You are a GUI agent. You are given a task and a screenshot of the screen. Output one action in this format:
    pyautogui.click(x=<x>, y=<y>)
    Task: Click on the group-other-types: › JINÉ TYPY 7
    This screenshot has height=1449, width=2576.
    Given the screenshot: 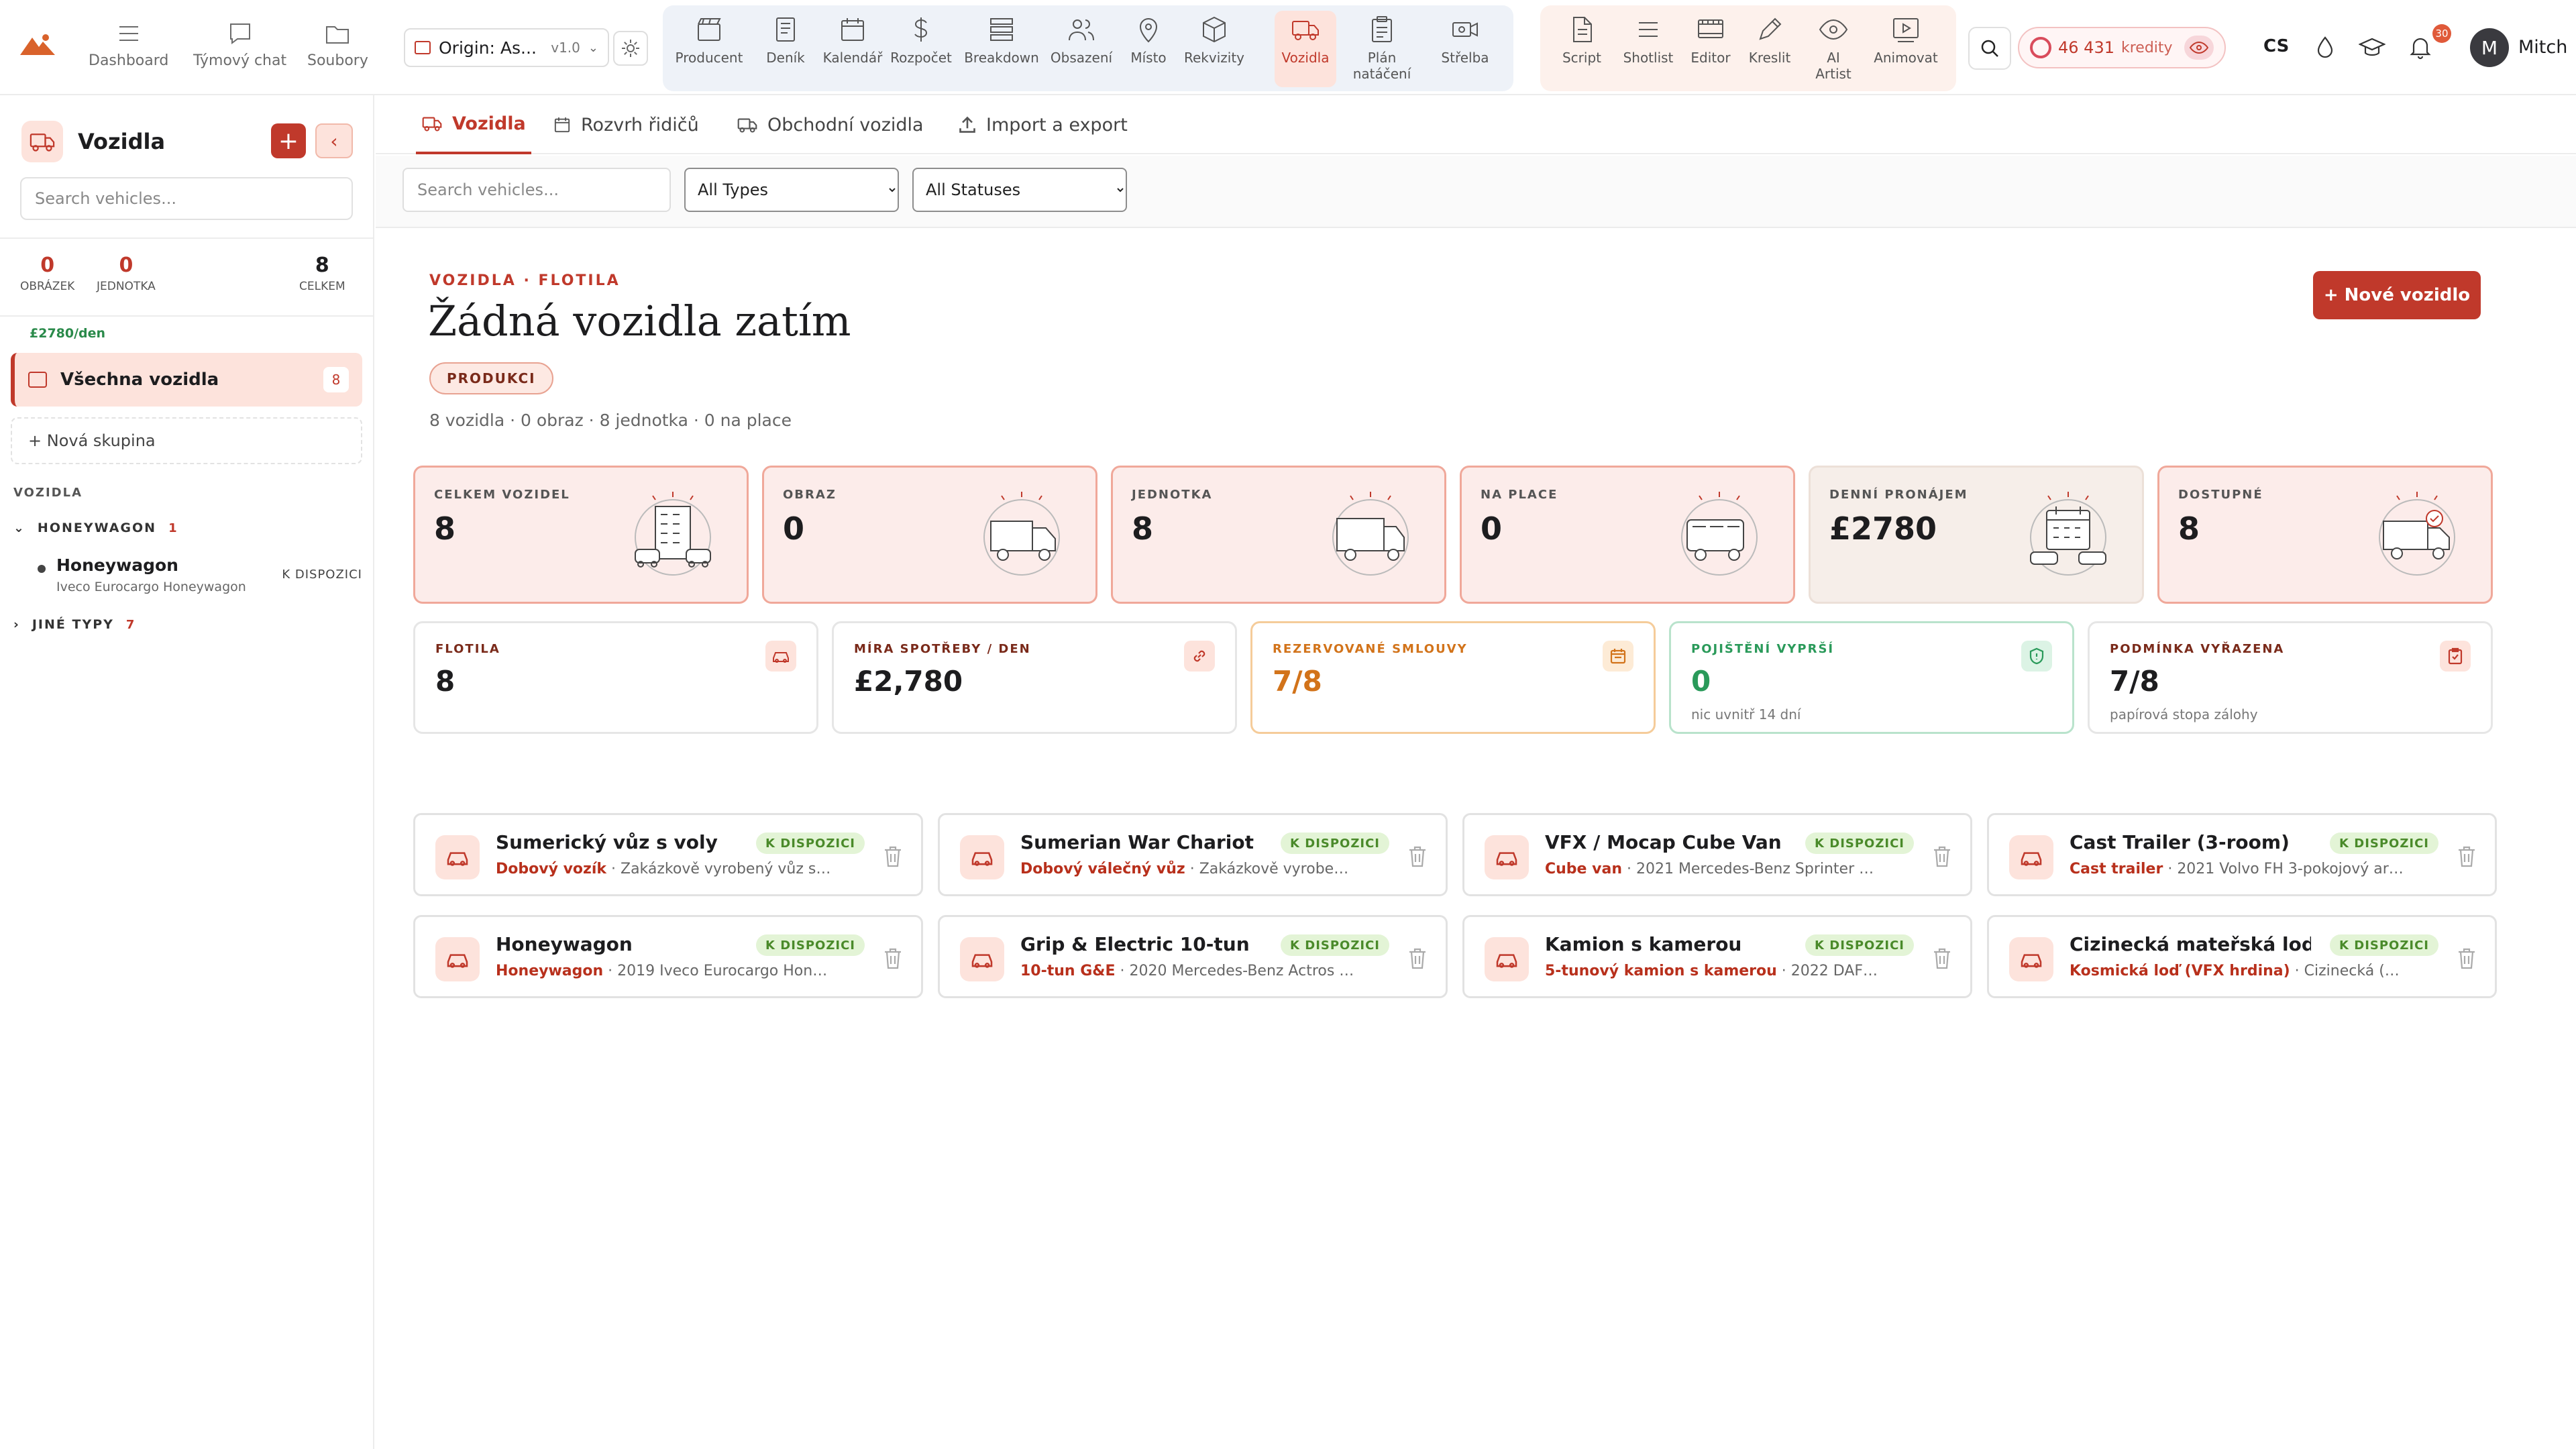 What is the action you would take?
    pyautogui.click(x=74, y=624)
    